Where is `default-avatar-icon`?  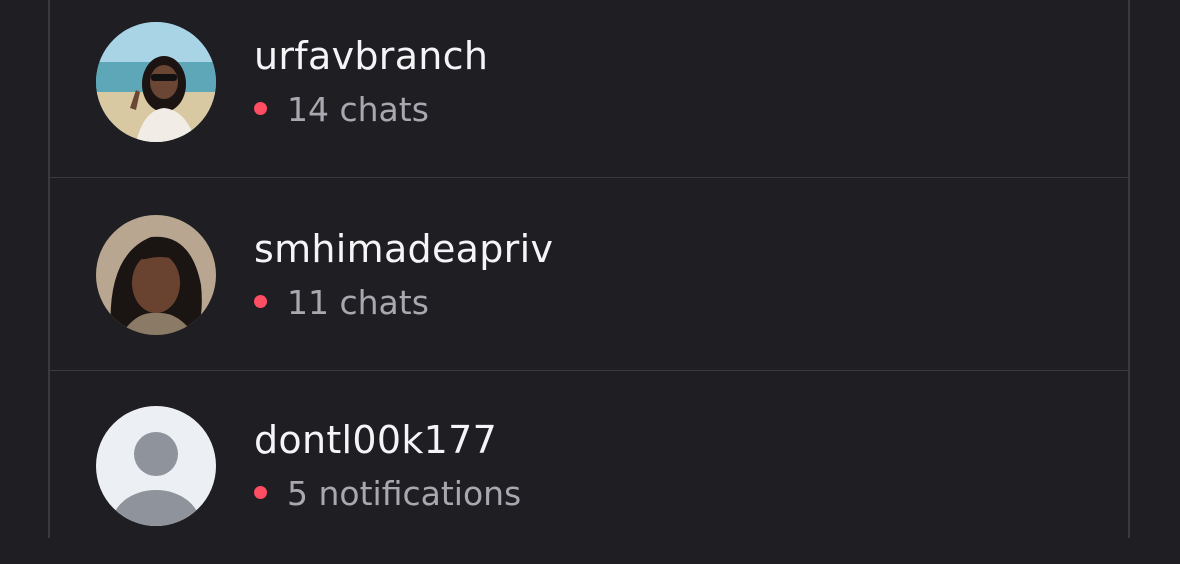 default-avatar-icon is located at coordinates (156, 466).